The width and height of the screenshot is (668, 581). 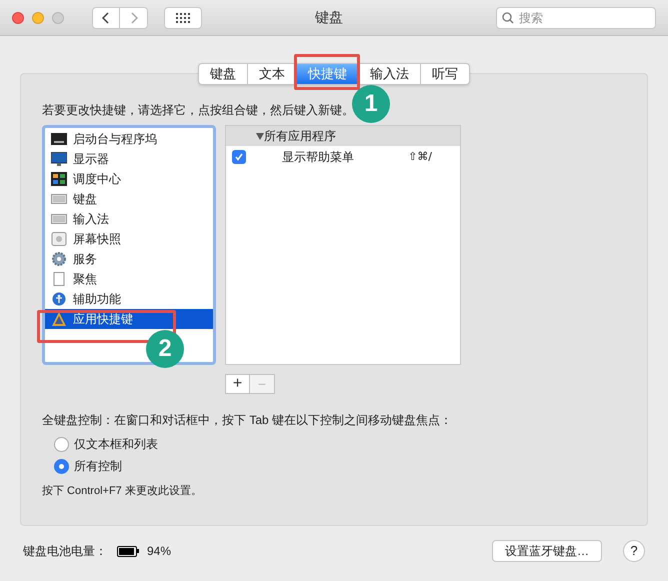 What do you see at coordinates (237, 384) in the screenshot?
I see `add-button: +` at bounding box center [237, 384].